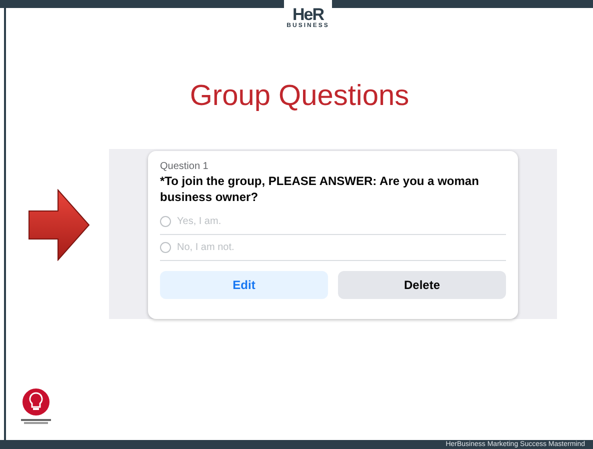 The image size is (593, 449). I want to click on question-text: *To join the group, PLEASE ANSWER: Are you a woman business owner?, so click(320, 190).